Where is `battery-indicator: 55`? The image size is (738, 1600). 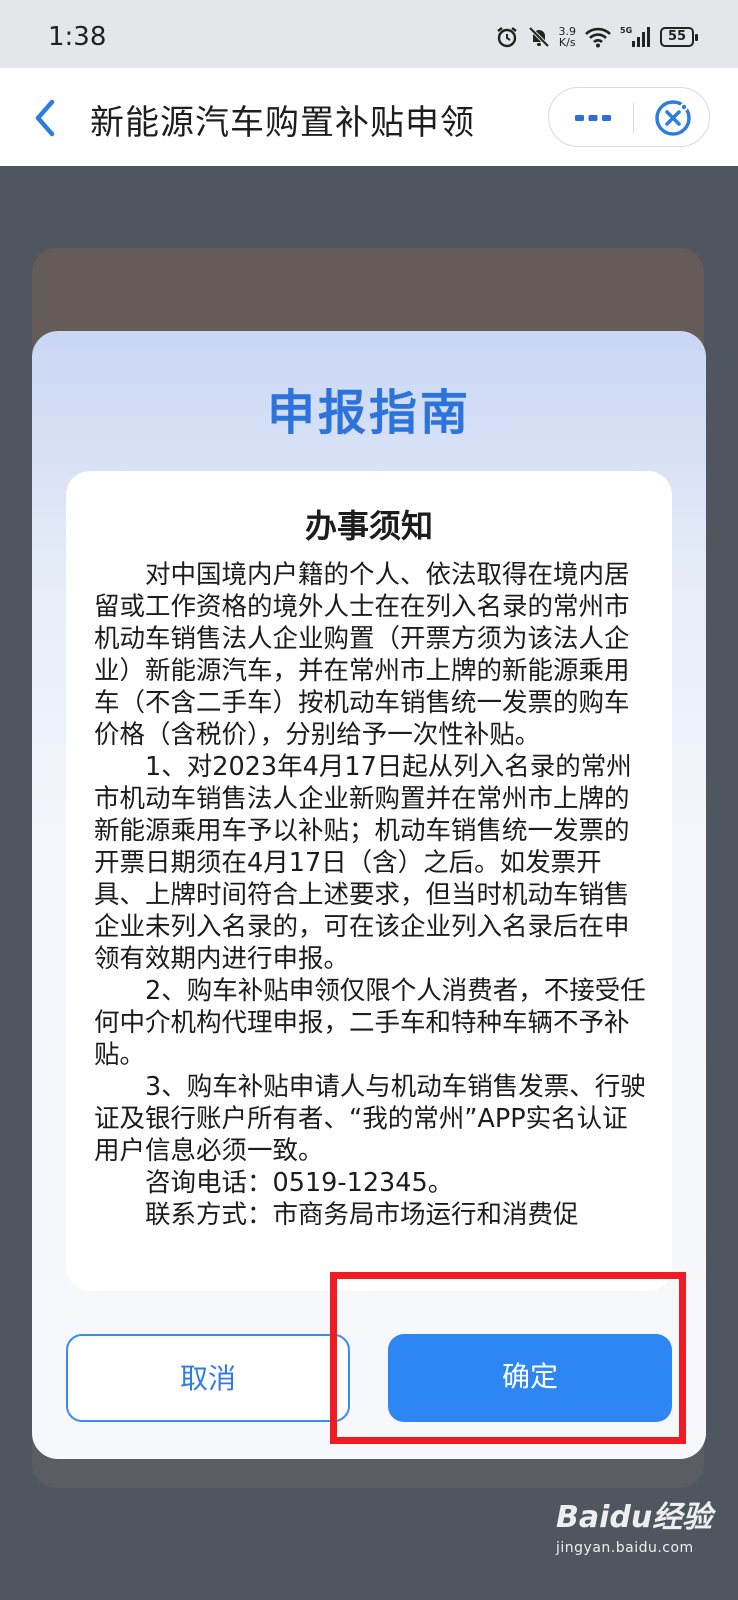
battery-indicator: 55 is located at coordinates (679, 37).